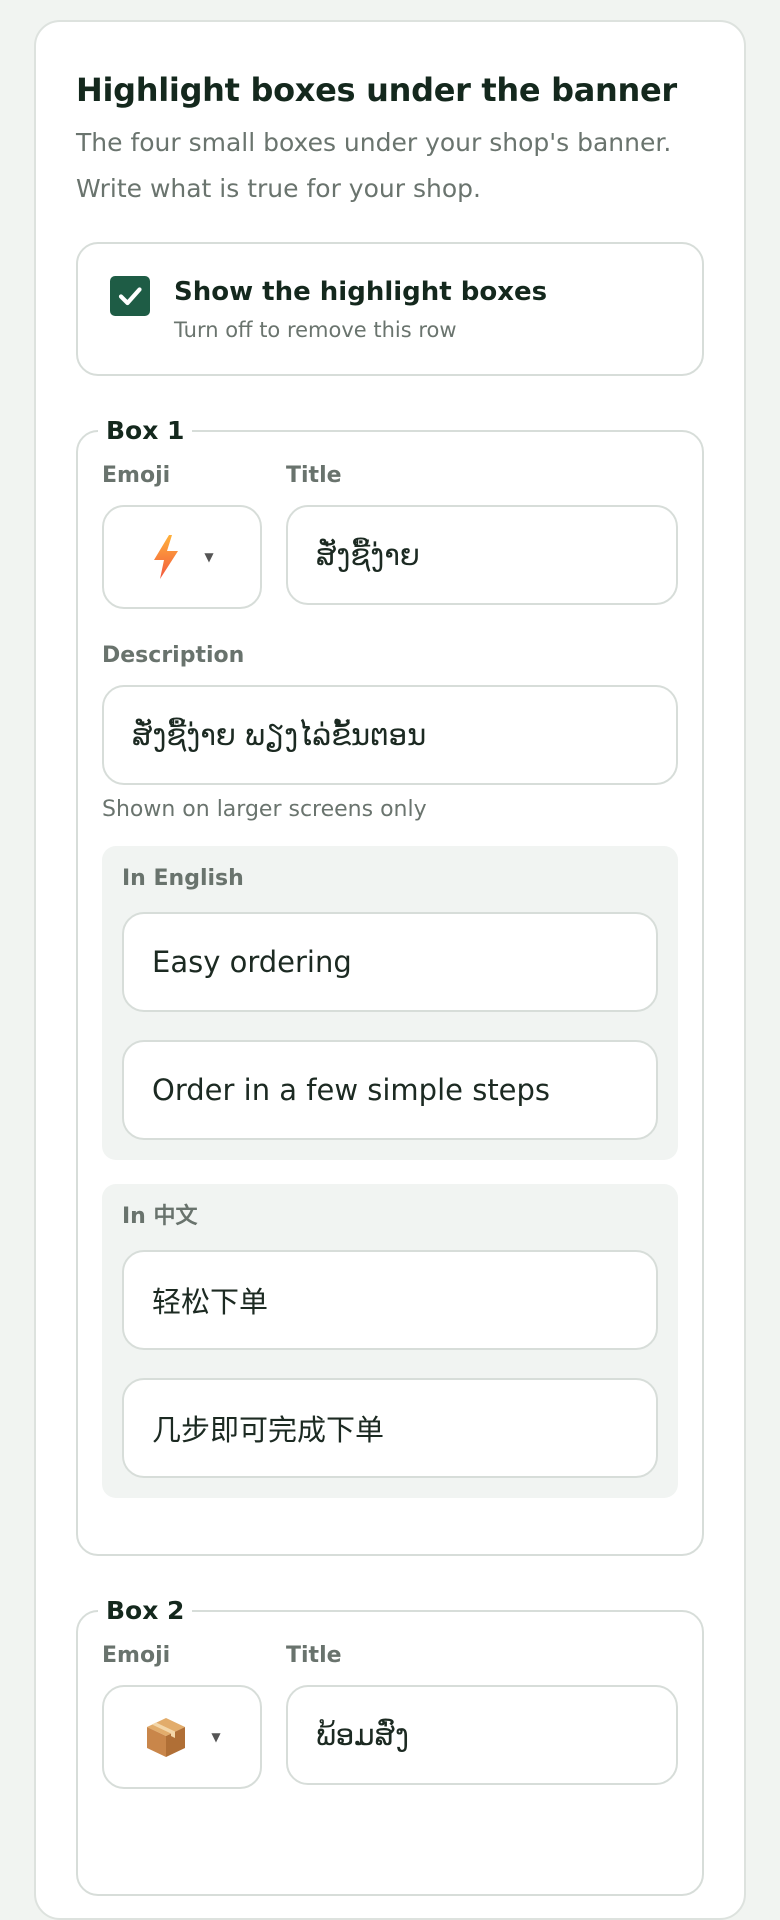 Image resolution: width=780 pixels, height=1920 pixels. I want to click on subtitle-line-2: Write what is true for your shop., so click(278, 188).